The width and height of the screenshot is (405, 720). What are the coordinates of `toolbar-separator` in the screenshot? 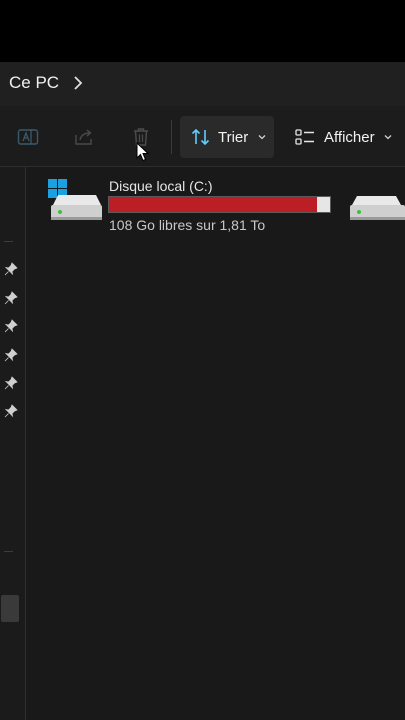 It's located at (171, 137).